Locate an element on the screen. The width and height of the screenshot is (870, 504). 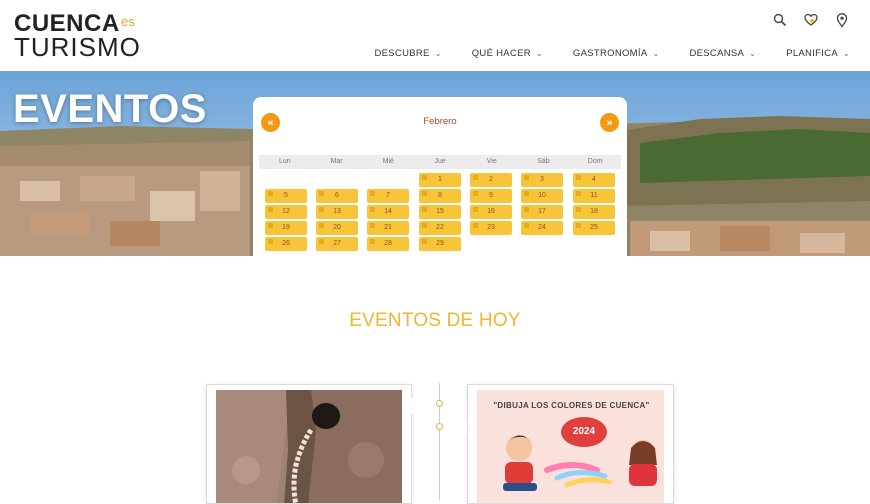
weekday-label: Dom is located at coordinates (595, 161).